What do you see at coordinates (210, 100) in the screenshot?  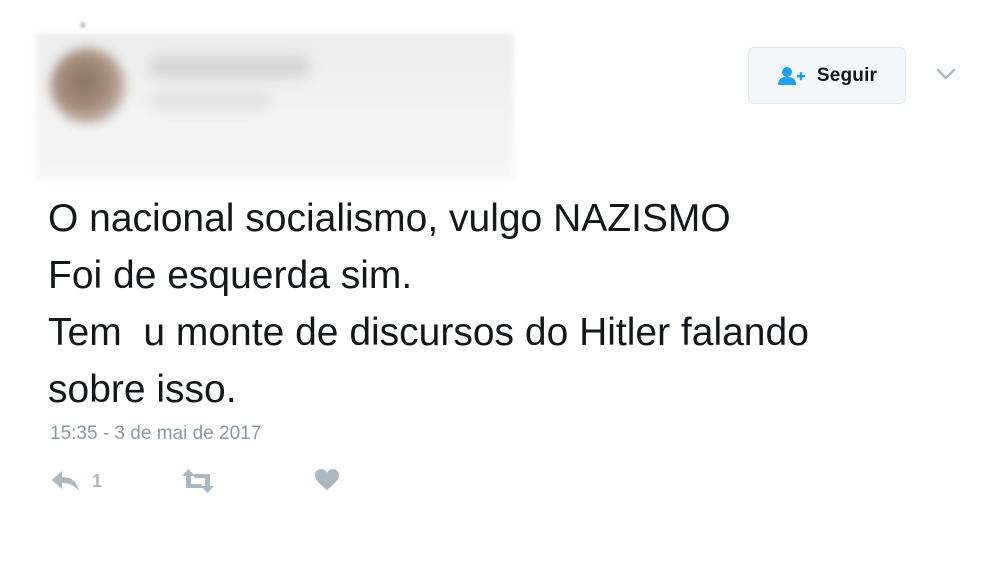 I see `redacted-username` at bounding box center [210, 100].